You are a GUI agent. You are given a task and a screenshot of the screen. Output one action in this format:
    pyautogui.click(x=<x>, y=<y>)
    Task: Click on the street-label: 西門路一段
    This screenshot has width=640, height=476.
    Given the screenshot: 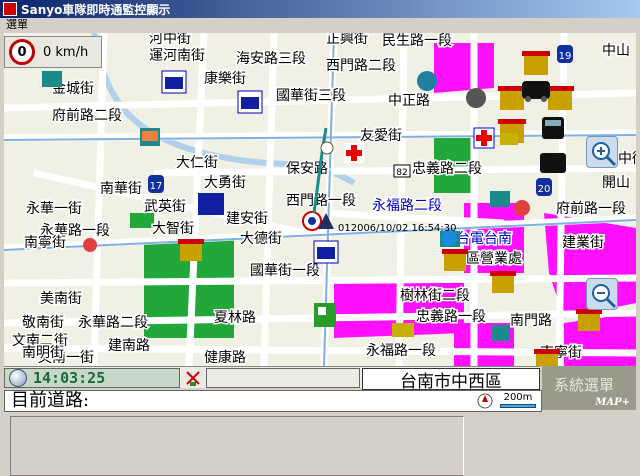 What is the action you would take?
    pyautogui.click(x=321, y=201)
    